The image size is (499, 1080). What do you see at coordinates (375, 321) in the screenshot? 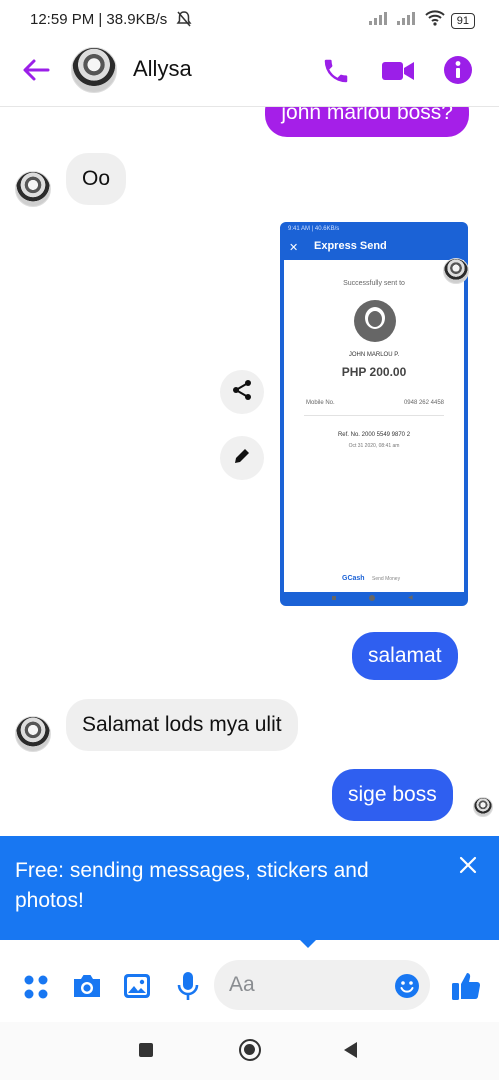
I see `shot-user-icon` at bounding box center [375, 321].